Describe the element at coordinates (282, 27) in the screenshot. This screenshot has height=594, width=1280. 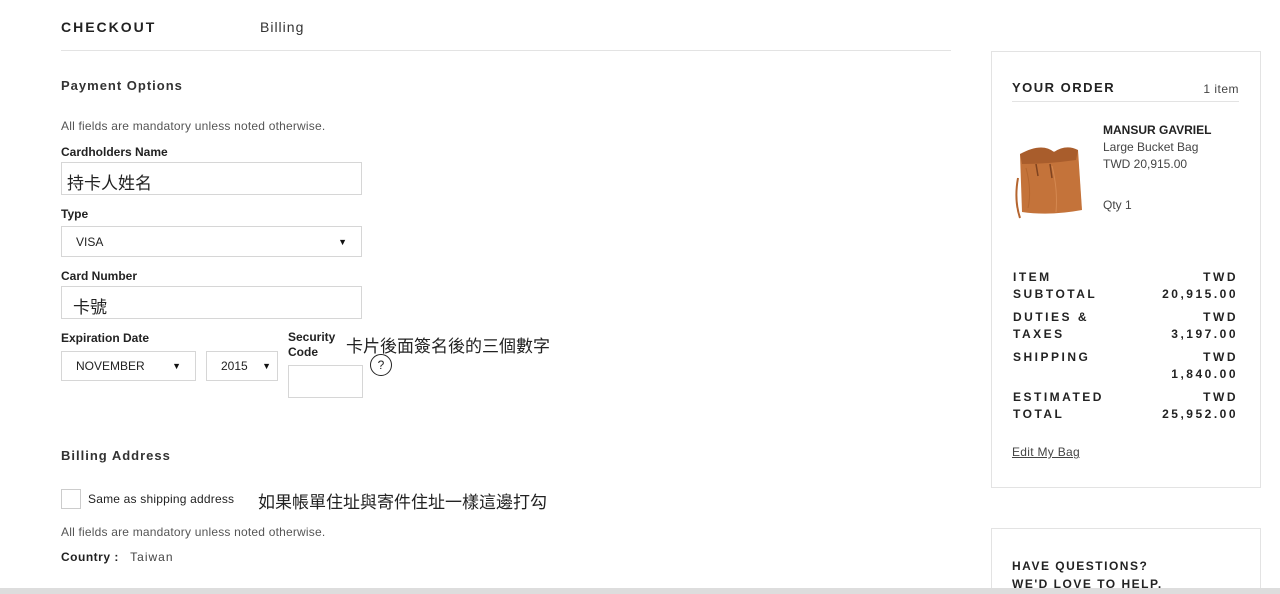
I see `checkout-step-label: Billing` at that location.